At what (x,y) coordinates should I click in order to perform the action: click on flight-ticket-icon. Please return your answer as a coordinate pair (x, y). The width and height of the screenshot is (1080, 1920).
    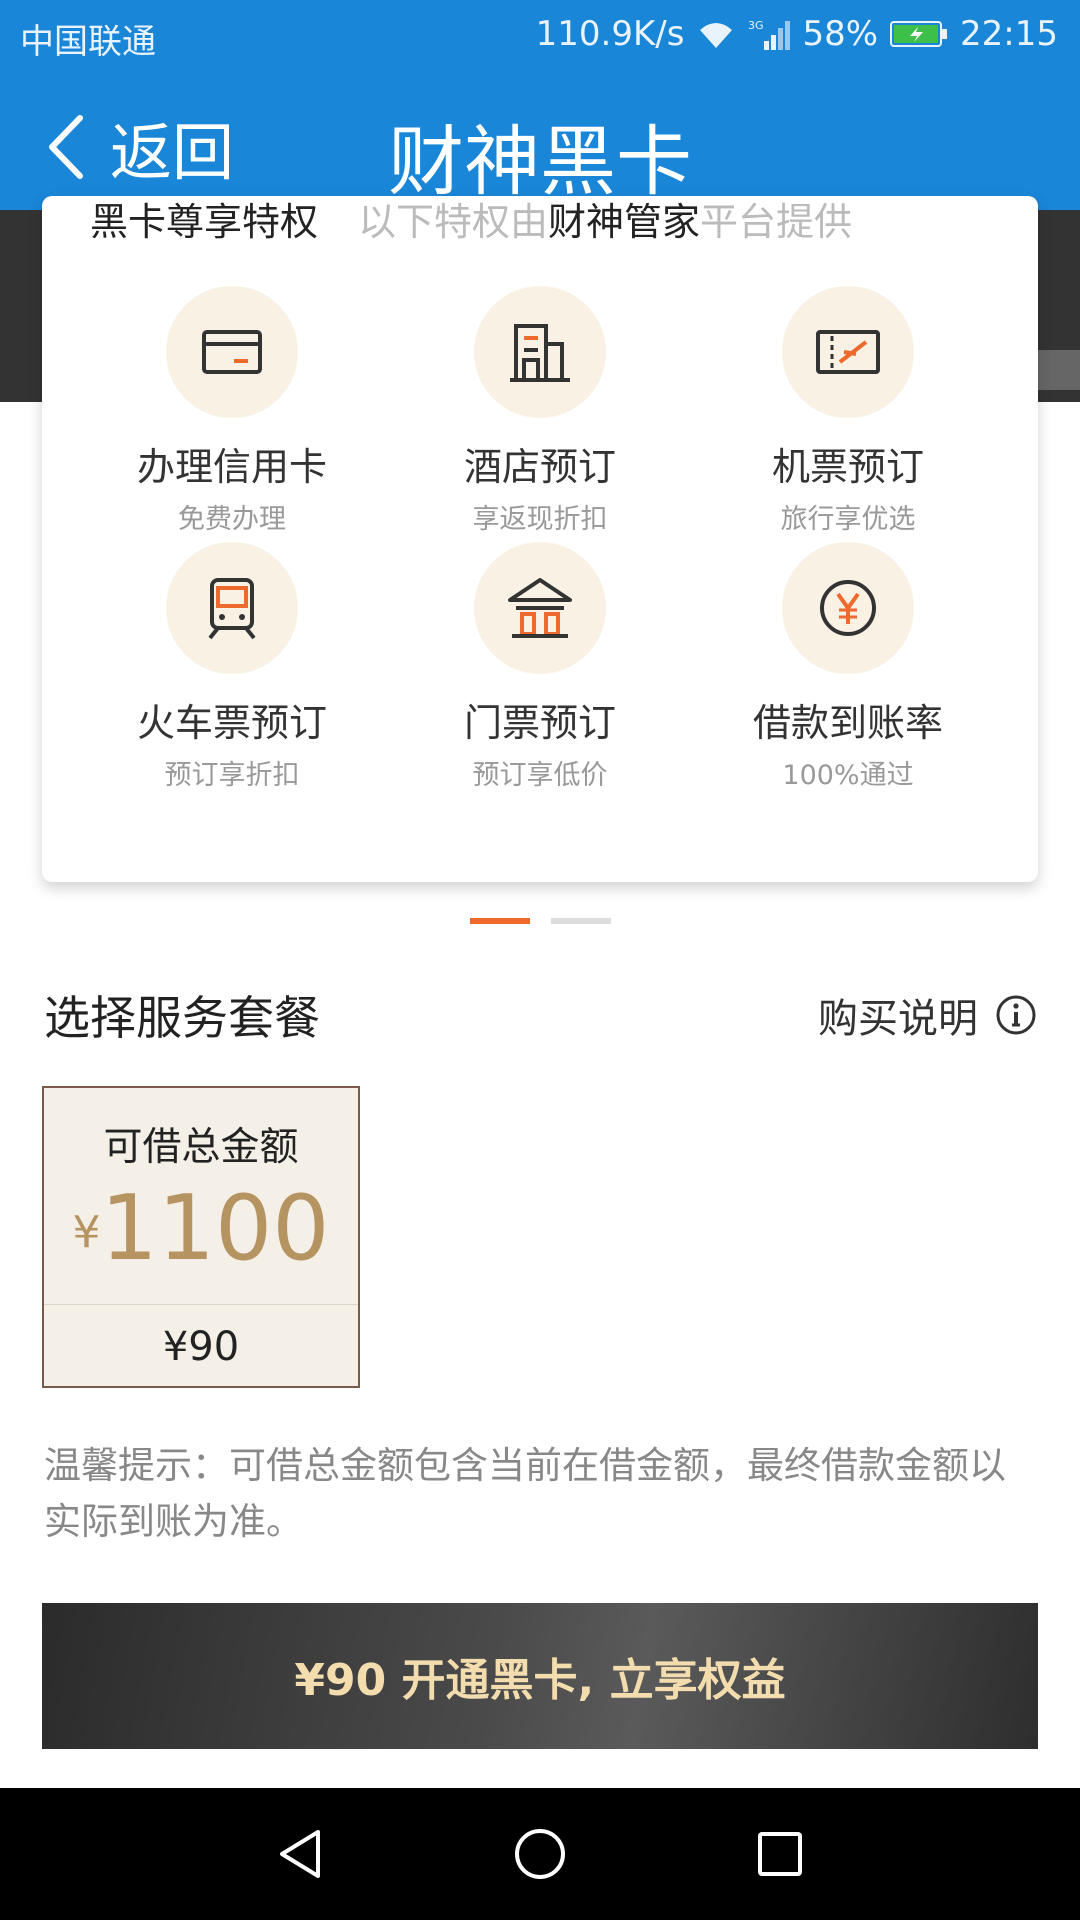
    Looking at the image, I should click on (848, 352).